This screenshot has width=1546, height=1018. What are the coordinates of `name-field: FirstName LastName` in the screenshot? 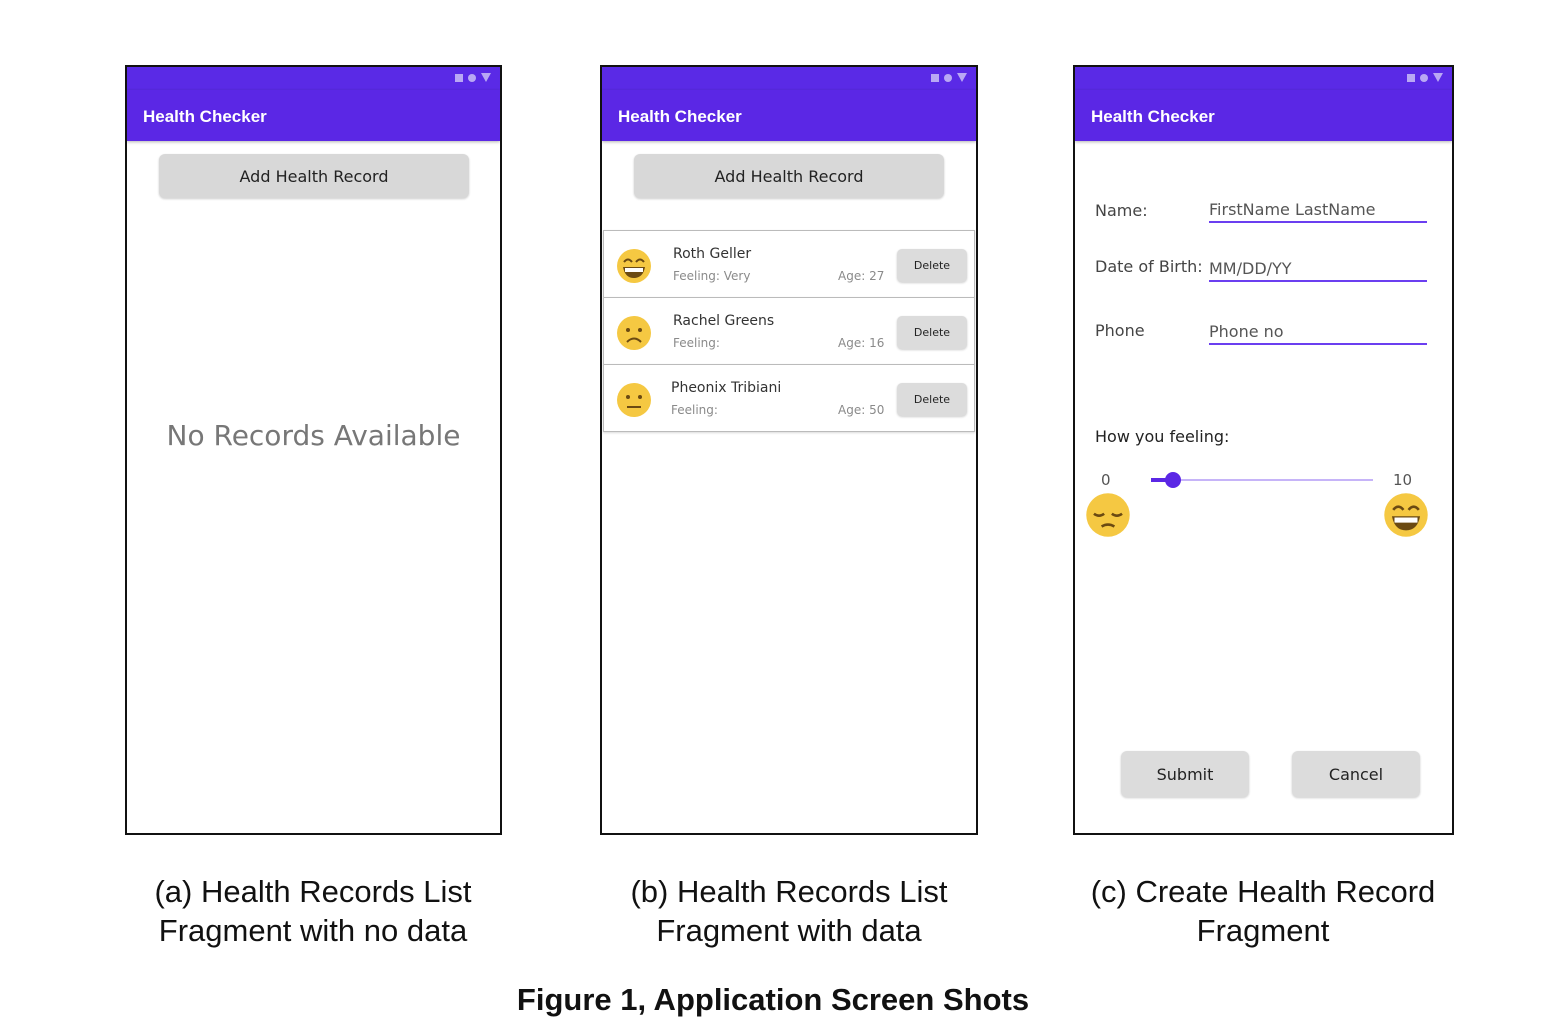 It's located at (1318, 208).